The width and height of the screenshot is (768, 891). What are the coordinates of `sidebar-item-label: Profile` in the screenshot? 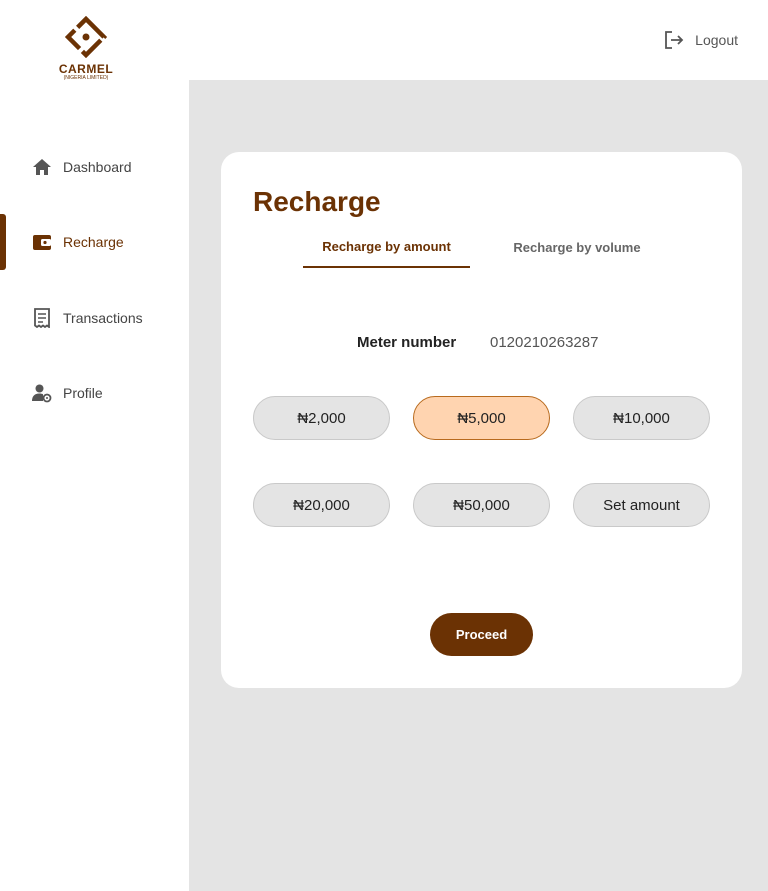 It's located at (83, 393).